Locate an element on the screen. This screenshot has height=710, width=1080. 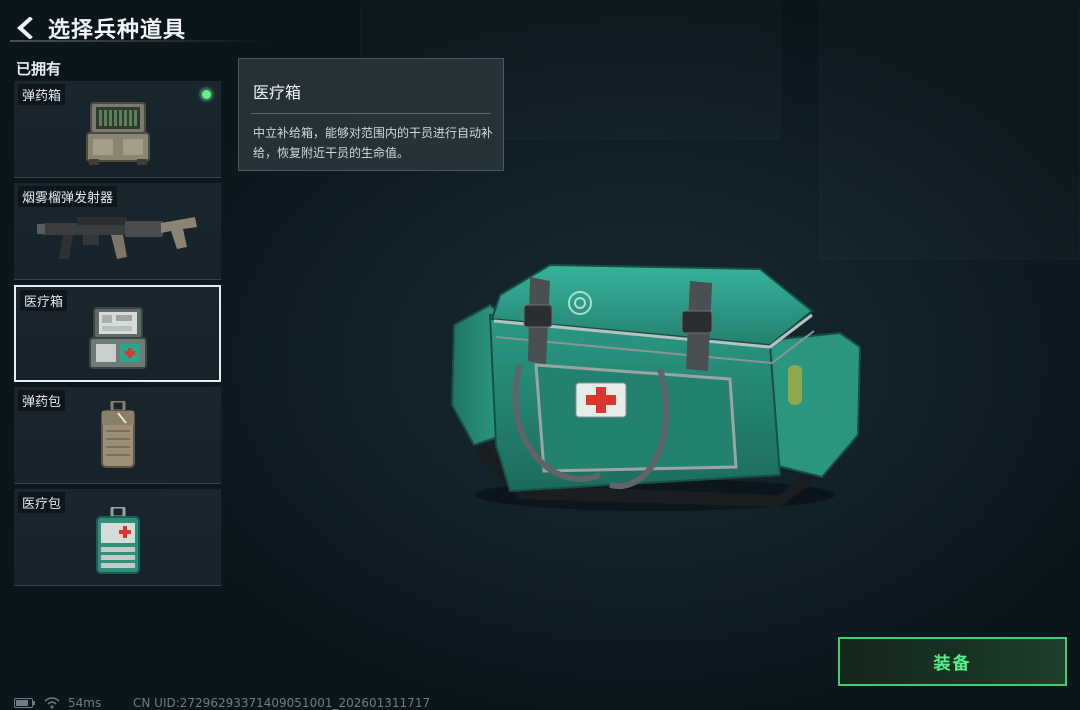
ammo-pouch-icon is located at coordinates (117, 434).